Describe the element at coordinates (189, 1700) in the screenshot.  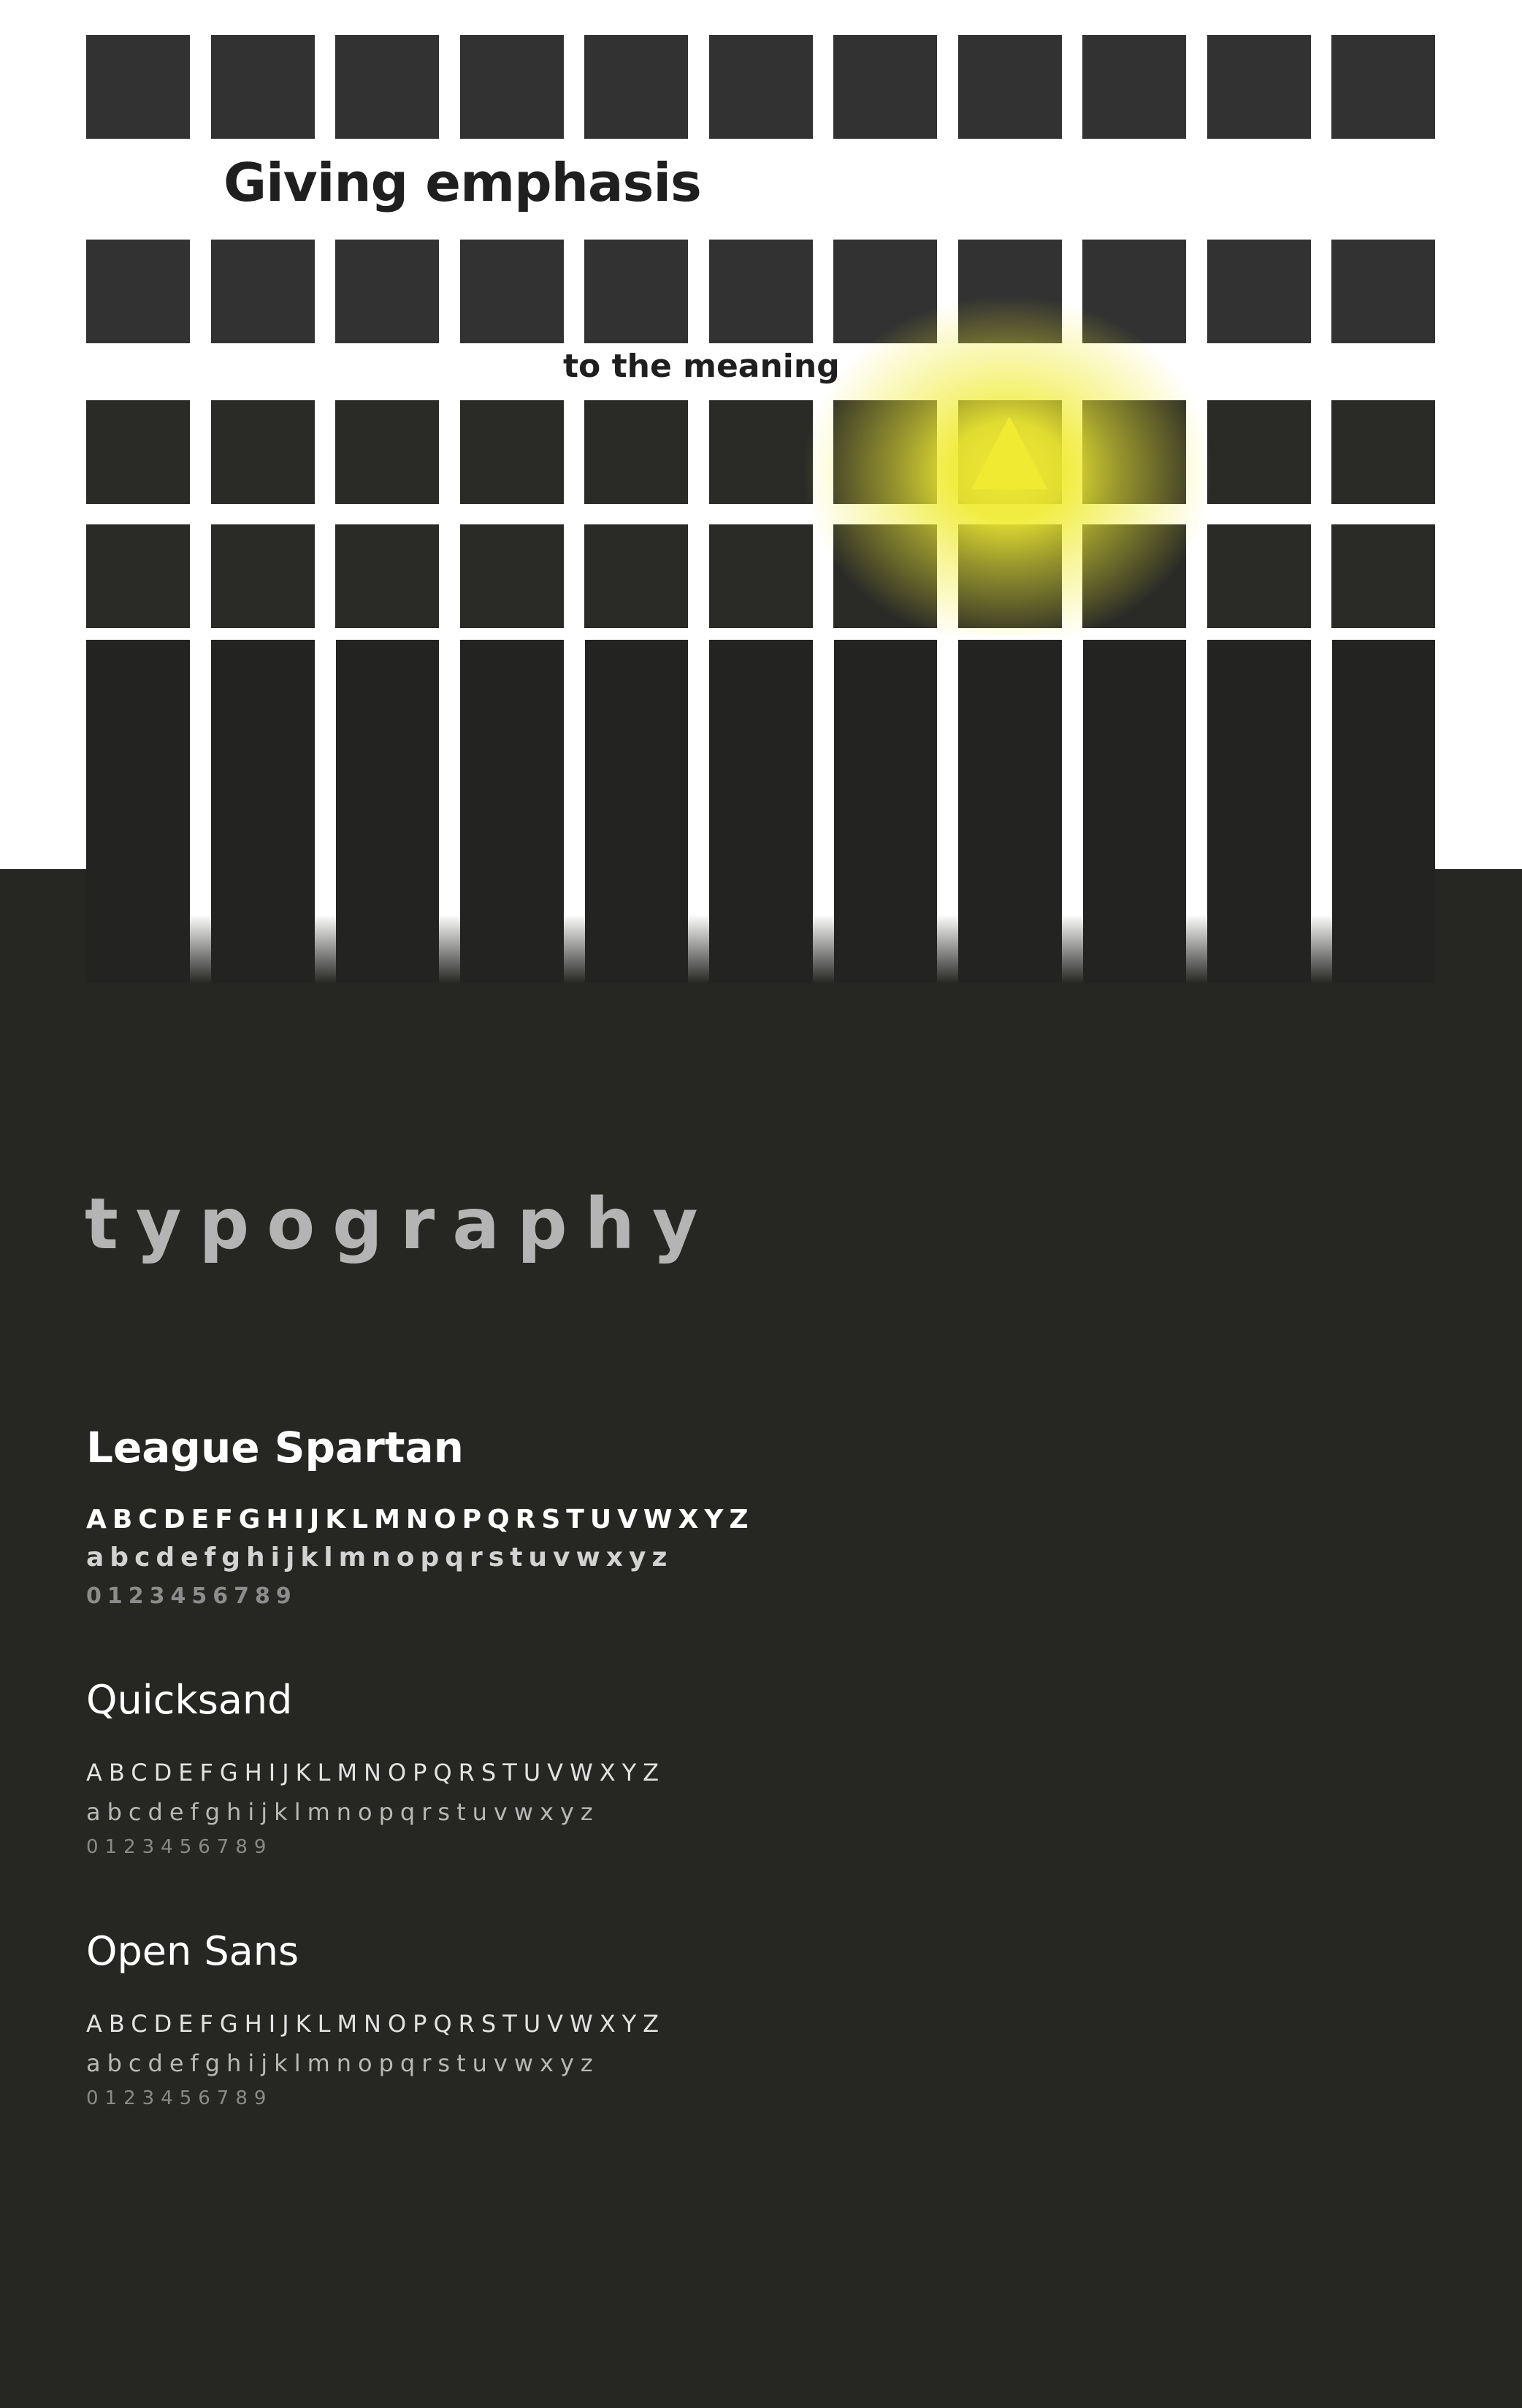
I see `font-name-quicksand: Quicksand` at that location.